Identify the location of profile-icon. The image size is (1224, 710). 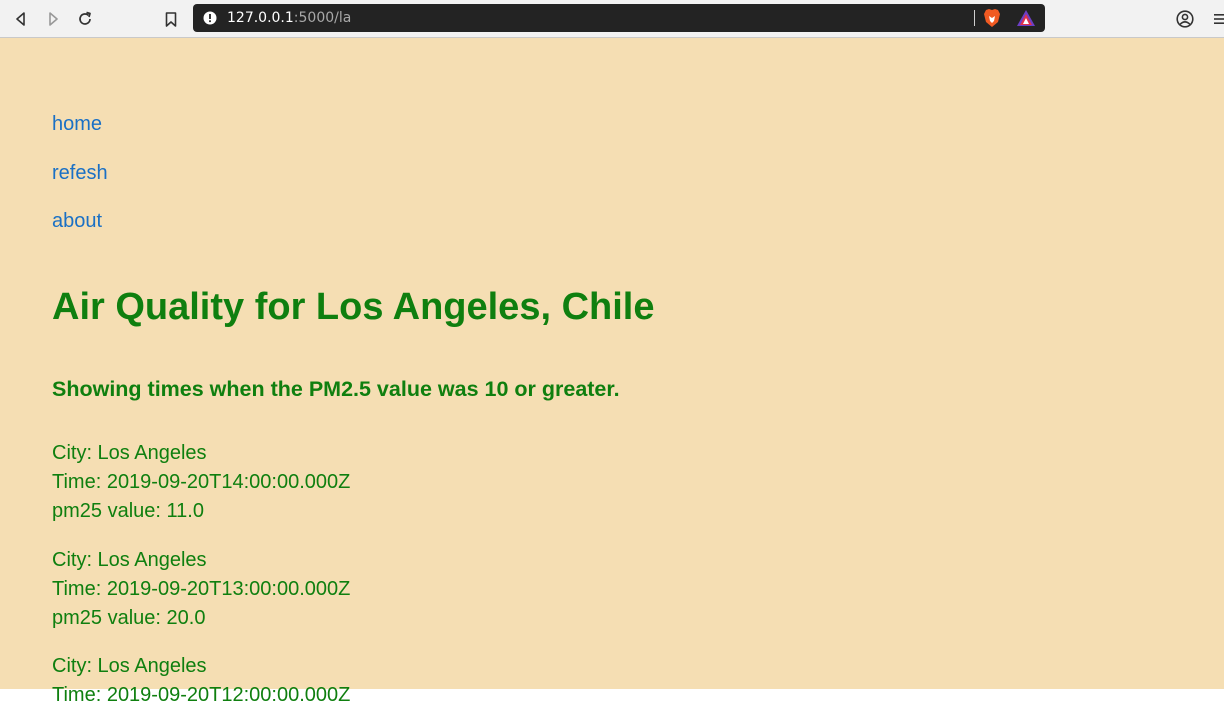
(1185, 19).